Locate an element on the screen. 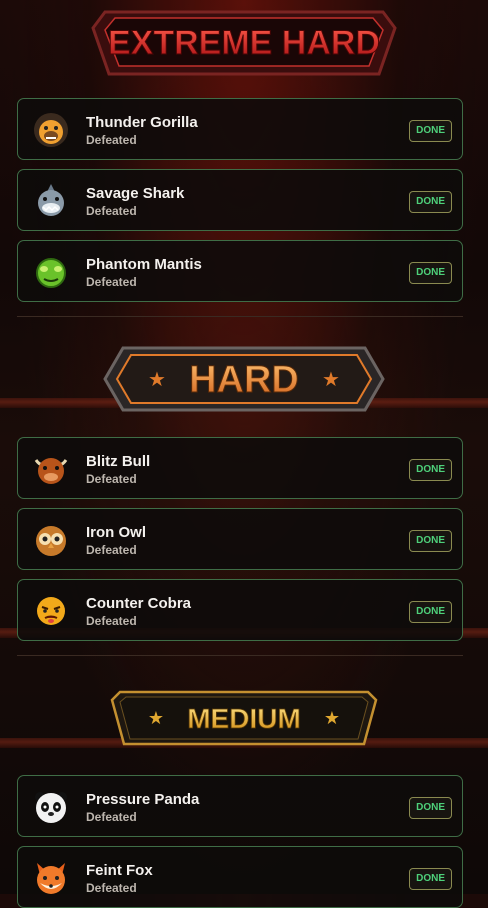  cobra-icon is located at coordinates (51, 611).